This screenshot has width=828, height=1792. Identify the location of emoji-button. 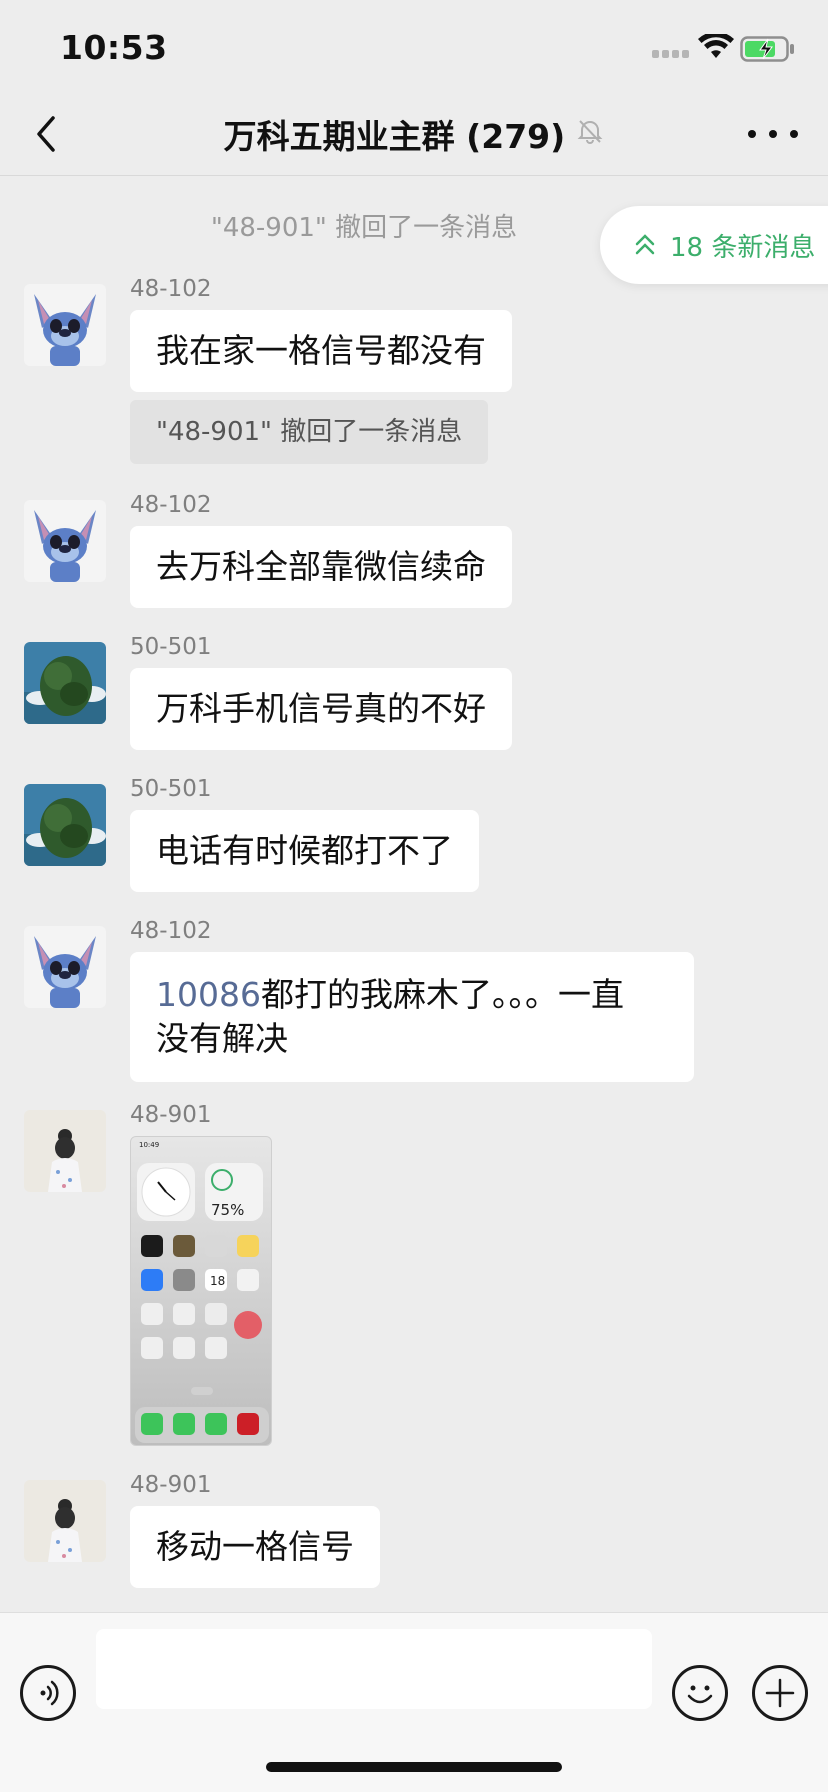
(700, 1693).